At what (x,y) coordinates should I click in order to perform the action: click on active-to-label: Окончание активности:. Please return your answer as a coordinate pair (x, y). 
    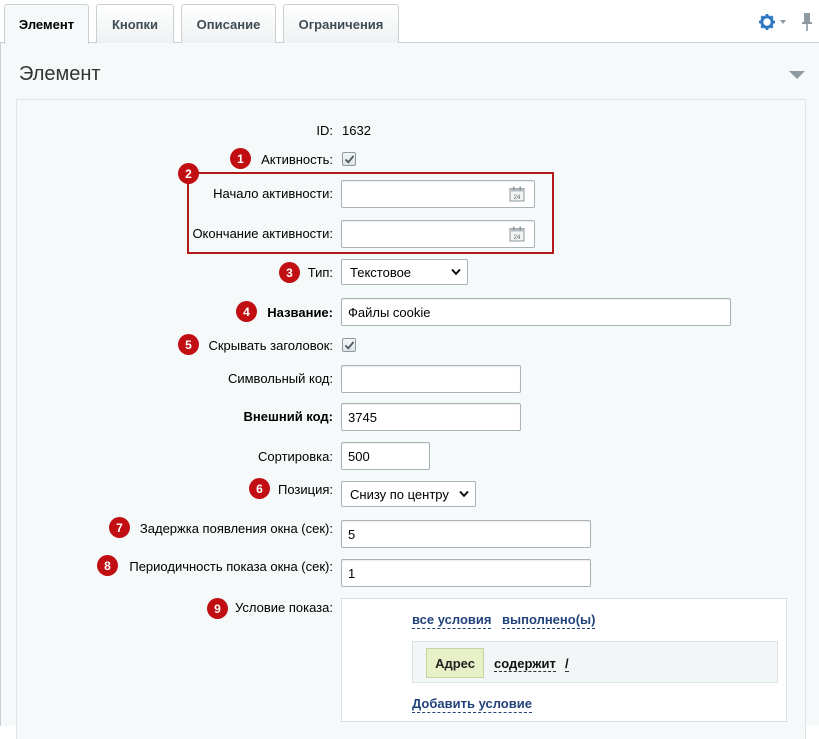
    Looking at the image, I should click on (262, 233).